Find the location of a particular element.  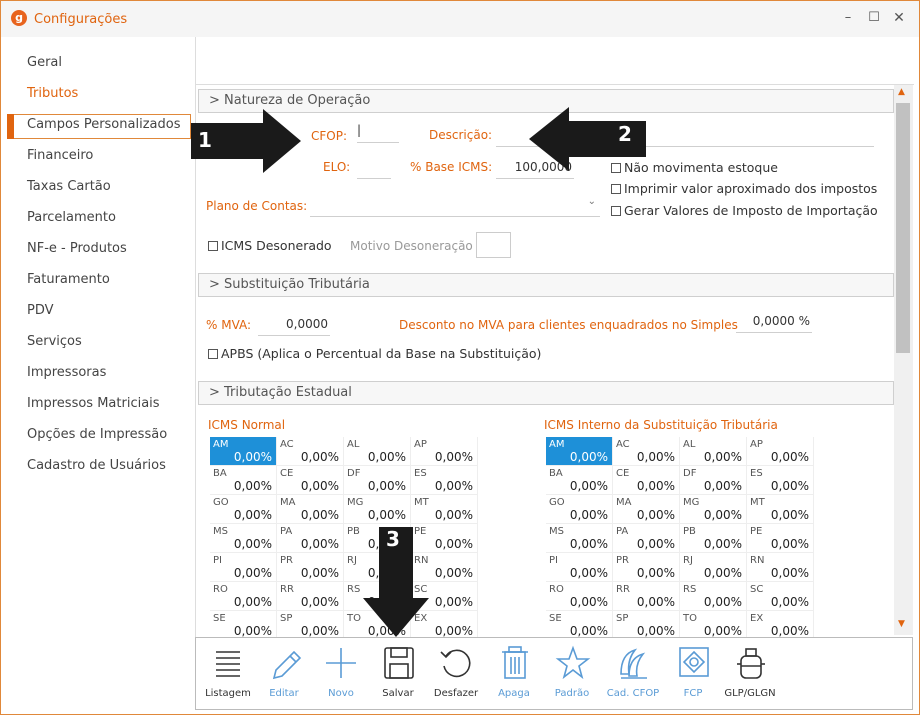

icms-interno-cell: SP 0,00% is located at coordinates (646, 624).